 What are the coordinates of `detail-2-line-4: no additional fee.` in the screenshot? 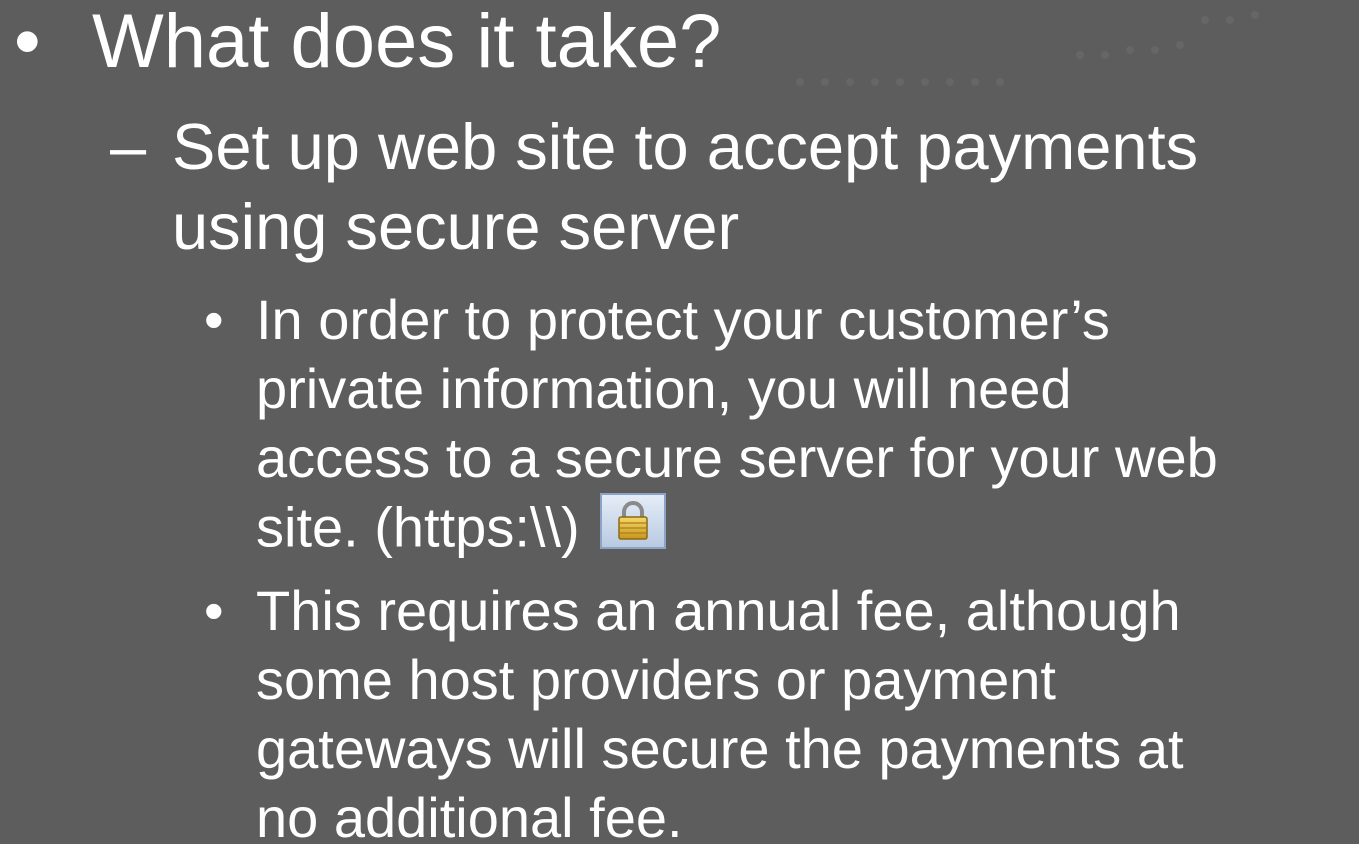 It's located at (469, 815).